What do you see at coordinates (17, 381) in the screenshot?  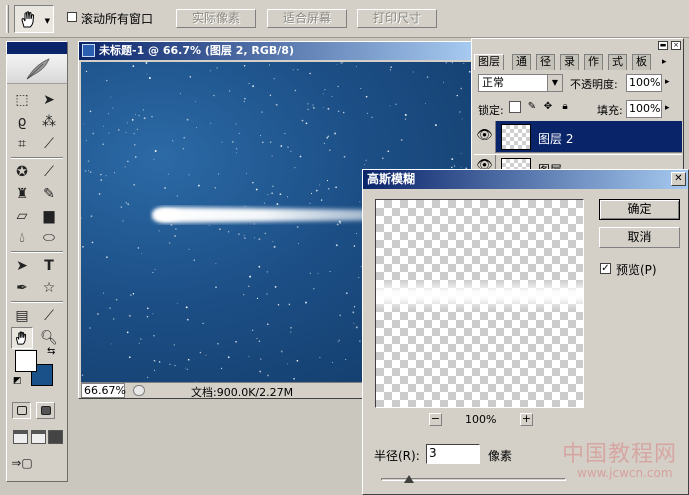 I see `default-colors-icon: ◩` at bounding box center [17, 381].